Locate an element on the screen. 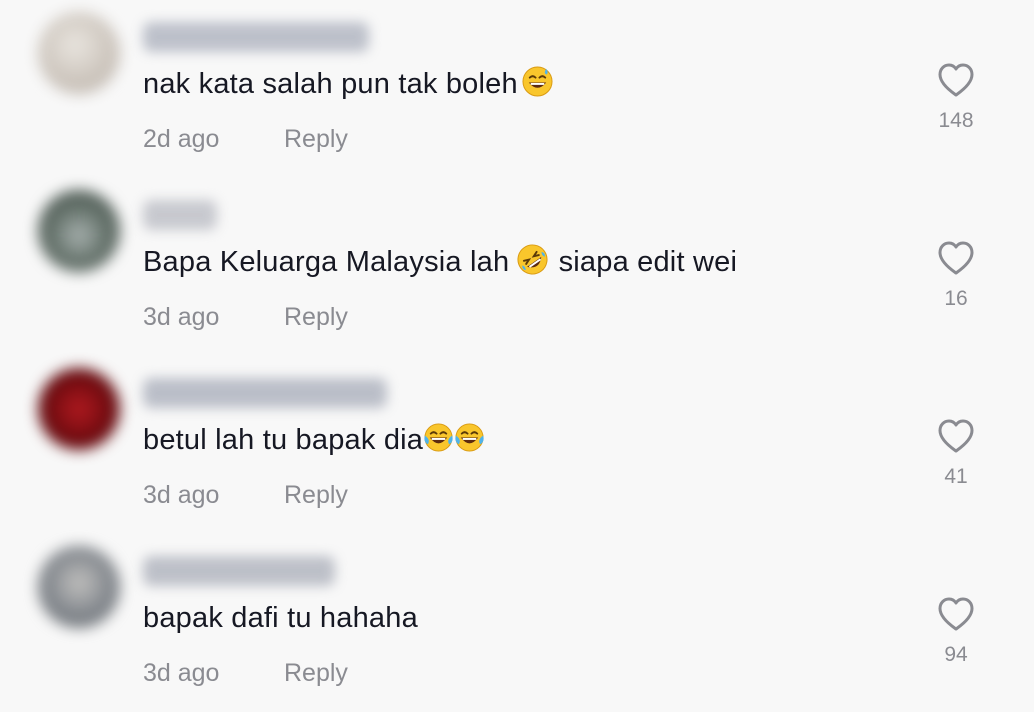 The width and height of the screenshot is (1034, 712). comment-text: nak kata salah pun tak boleh is located at coordinates (348, 84).